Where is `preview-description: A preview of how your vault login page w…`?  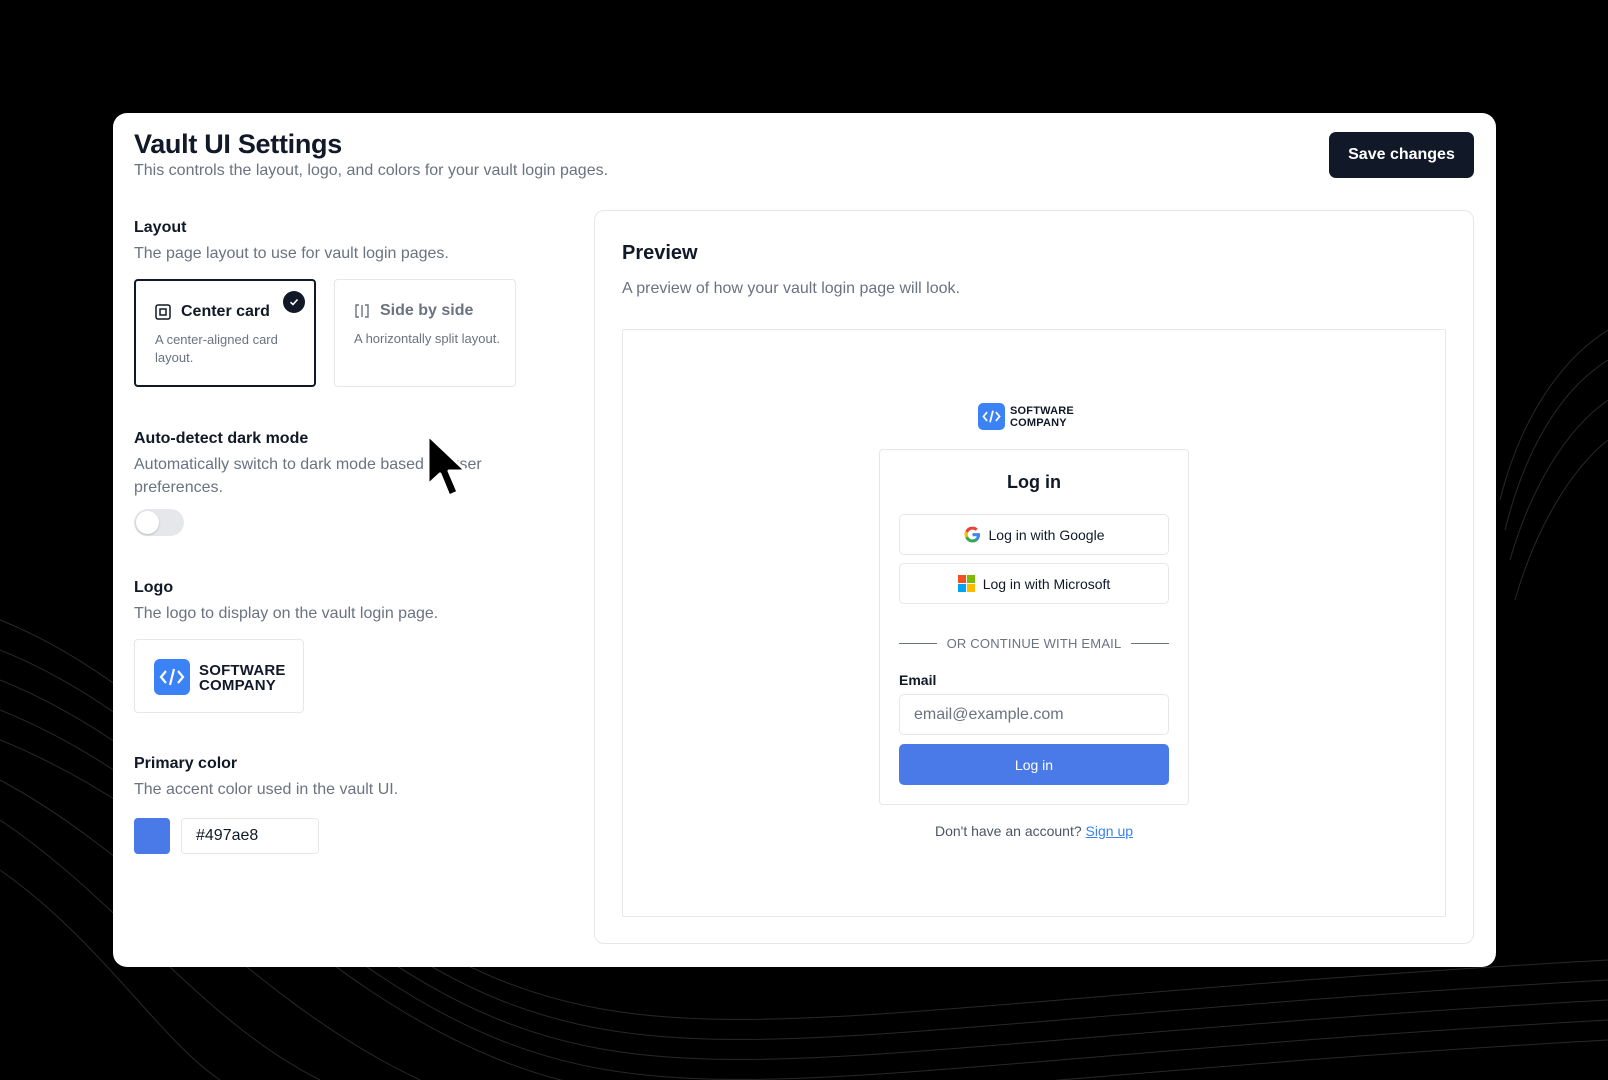
preview-description: A preview of how your vault login page w… is located at coordinates (791, 288).